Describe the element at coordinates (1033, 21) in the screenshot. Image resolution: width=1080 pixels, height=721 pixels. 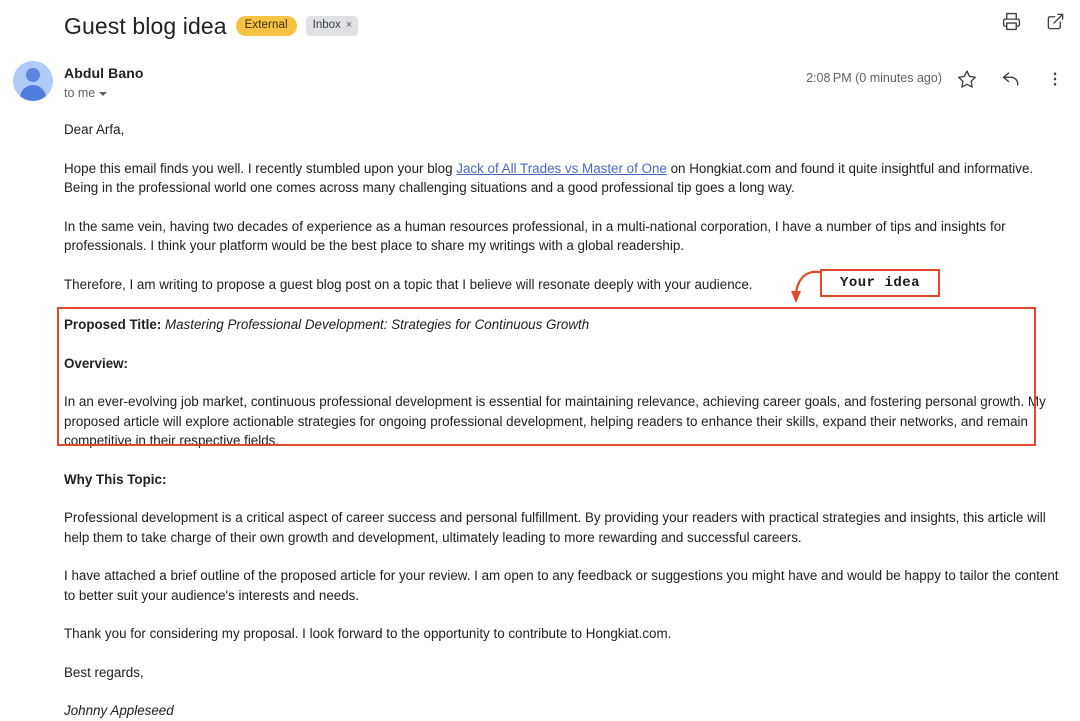
I see `header-actions` at that location.